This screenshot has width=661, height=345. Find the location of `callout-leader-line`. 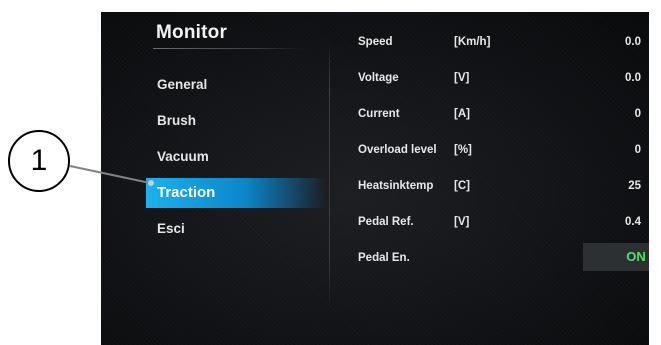

callout-leader-line is located at coordinates (111, 175).